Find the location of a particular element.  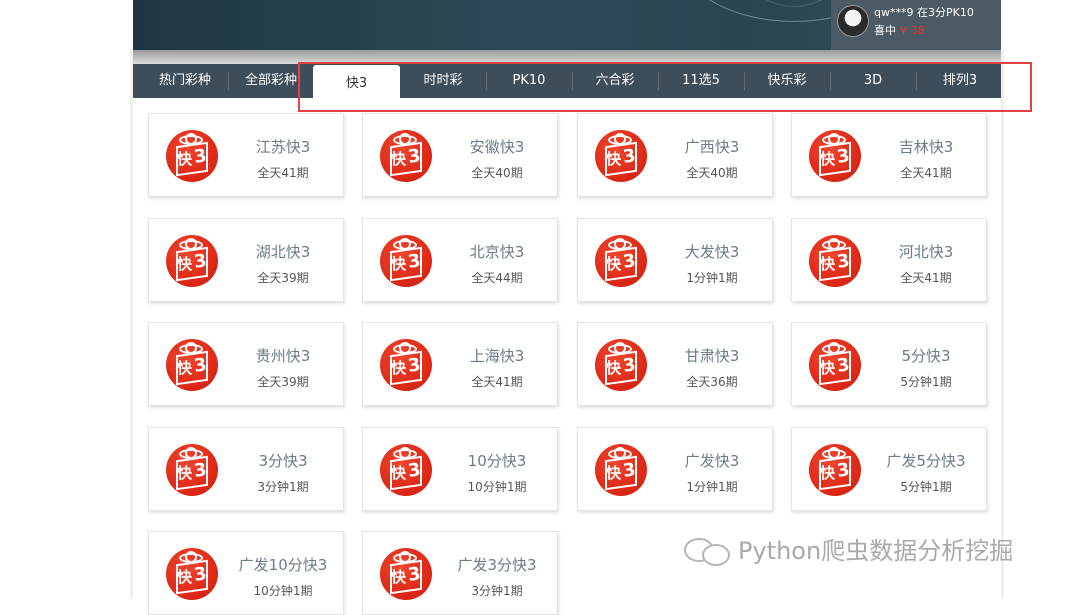

lottery-name: 广发5分快3 is located at coordinates (926, 461).